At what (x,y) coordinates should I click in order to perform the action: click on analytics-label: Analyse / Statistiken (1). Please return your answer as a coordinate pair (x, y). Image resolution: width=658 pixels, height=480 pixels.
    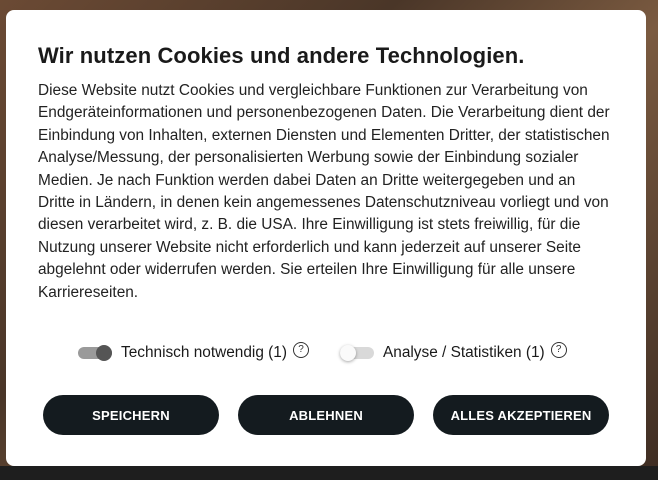
    Looking at the image, I should click on (464, 352).